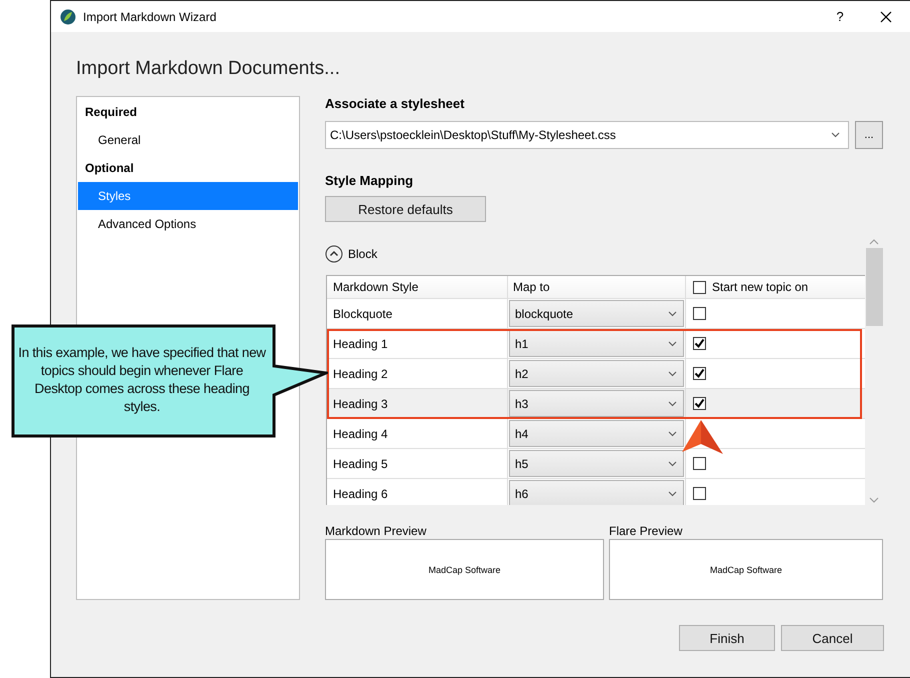 This screenshot has width=910, height=678. What do you see at coordinates (395, 104) in the screenshot?
I see `stylesheet-label: Associate a stylesheet` at bounding box center [395, 104].